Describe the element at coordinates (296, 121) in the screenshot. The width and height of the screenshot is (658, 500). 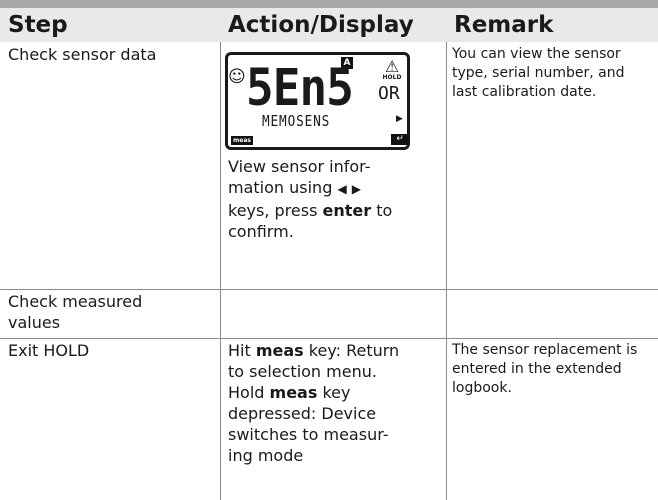
I see `lcd-sub-text: MEMOSENS` at that location.